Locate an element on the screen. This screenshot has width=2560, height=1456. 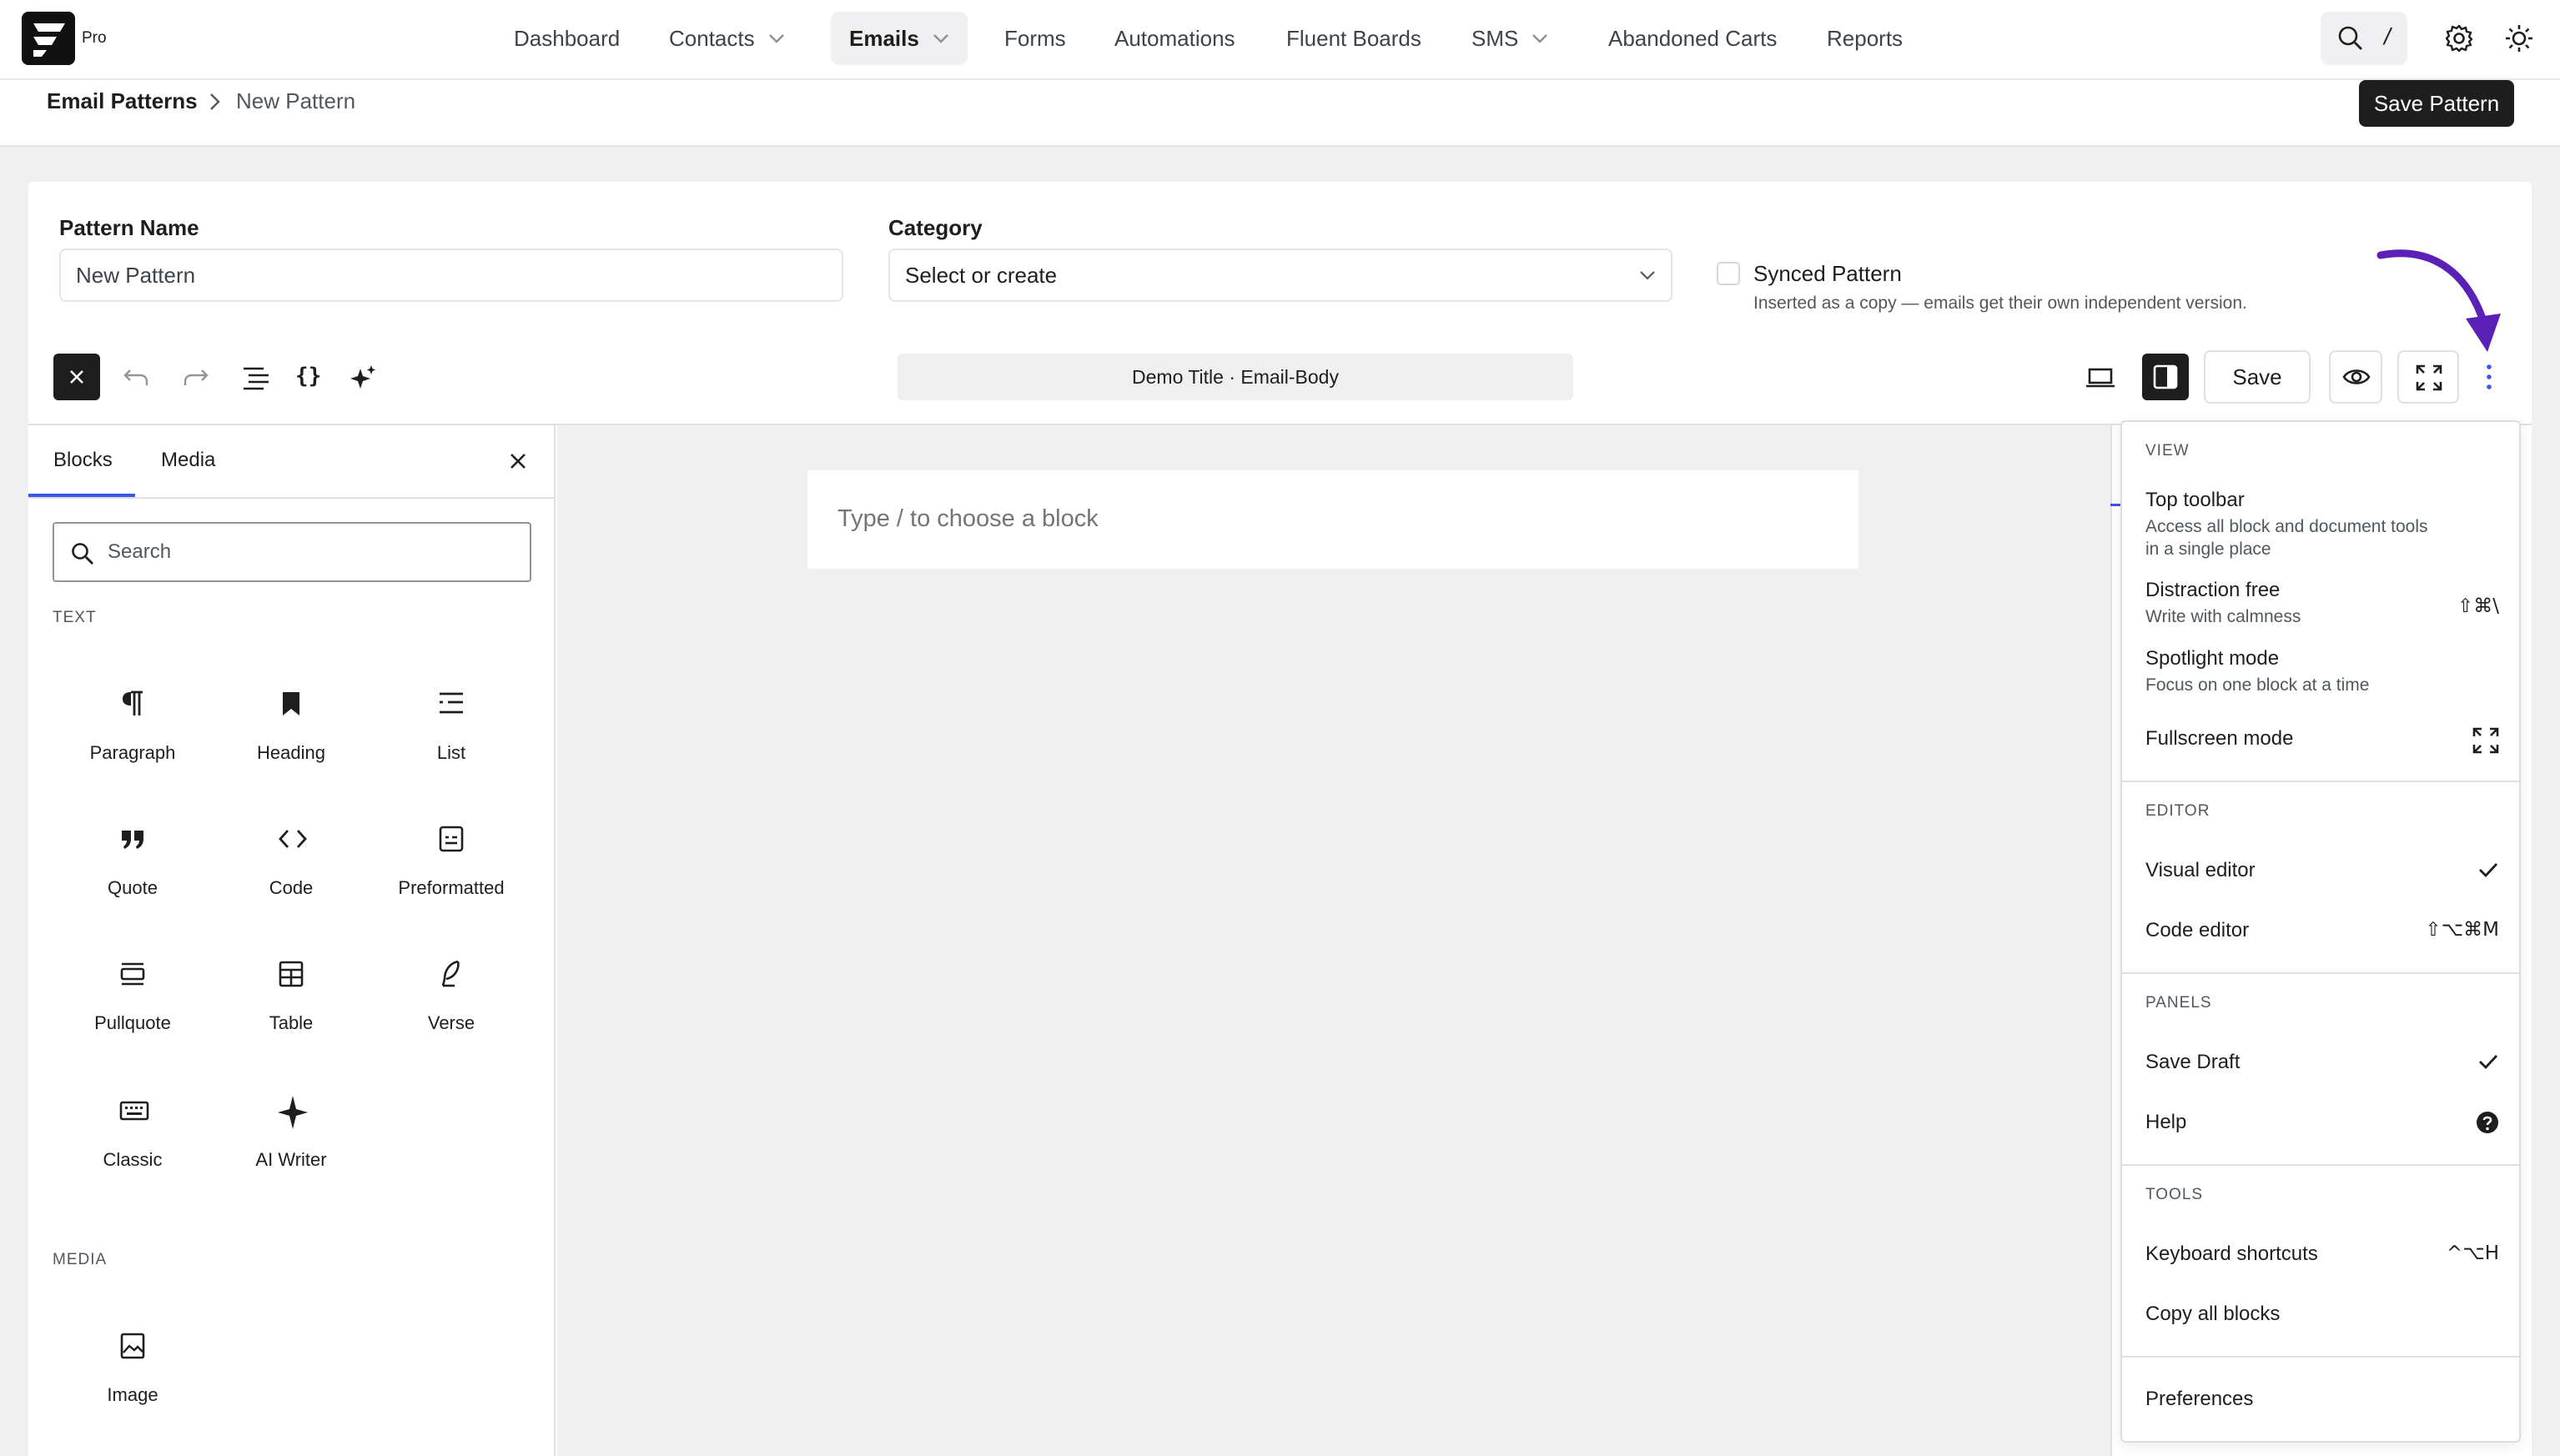
pullquote-icon is located at coordinates (132, 974).